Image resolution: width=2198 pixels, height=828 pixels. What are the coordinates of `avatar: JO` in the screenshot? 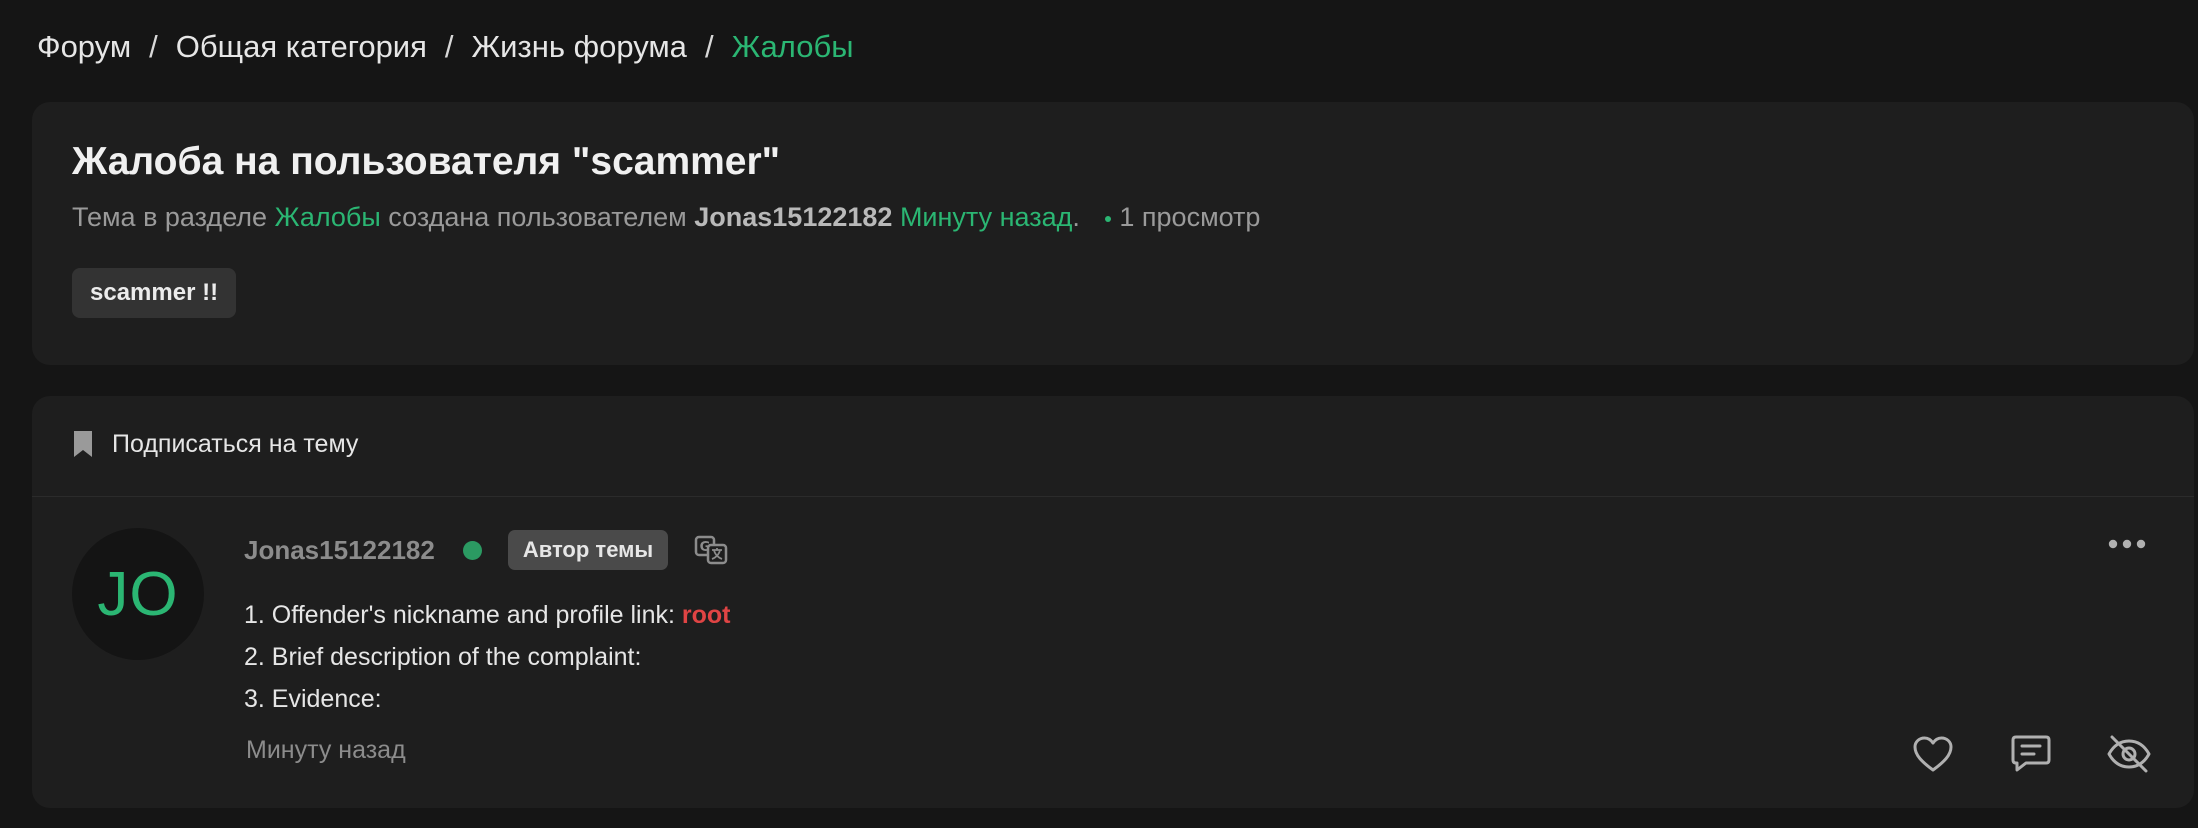 It's located at (138, 594).